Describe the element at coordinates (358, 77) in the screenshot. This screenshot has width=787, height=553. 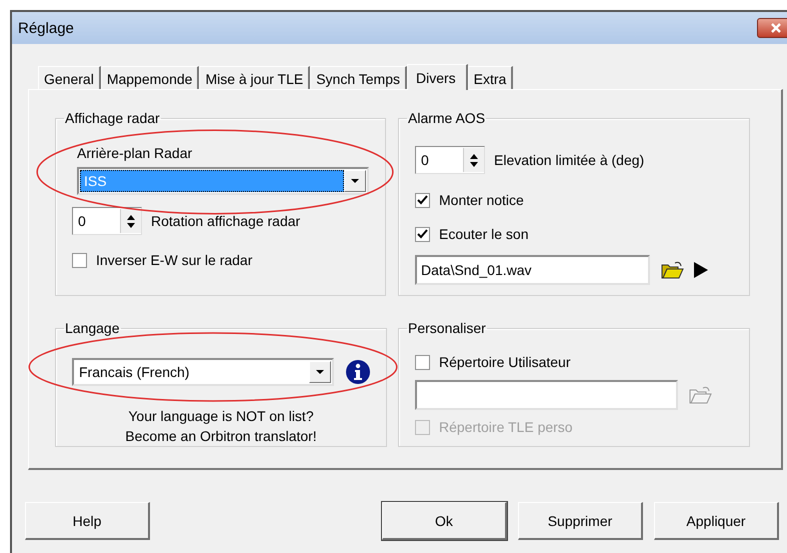
I see `tab: Synch Temps` at that location.